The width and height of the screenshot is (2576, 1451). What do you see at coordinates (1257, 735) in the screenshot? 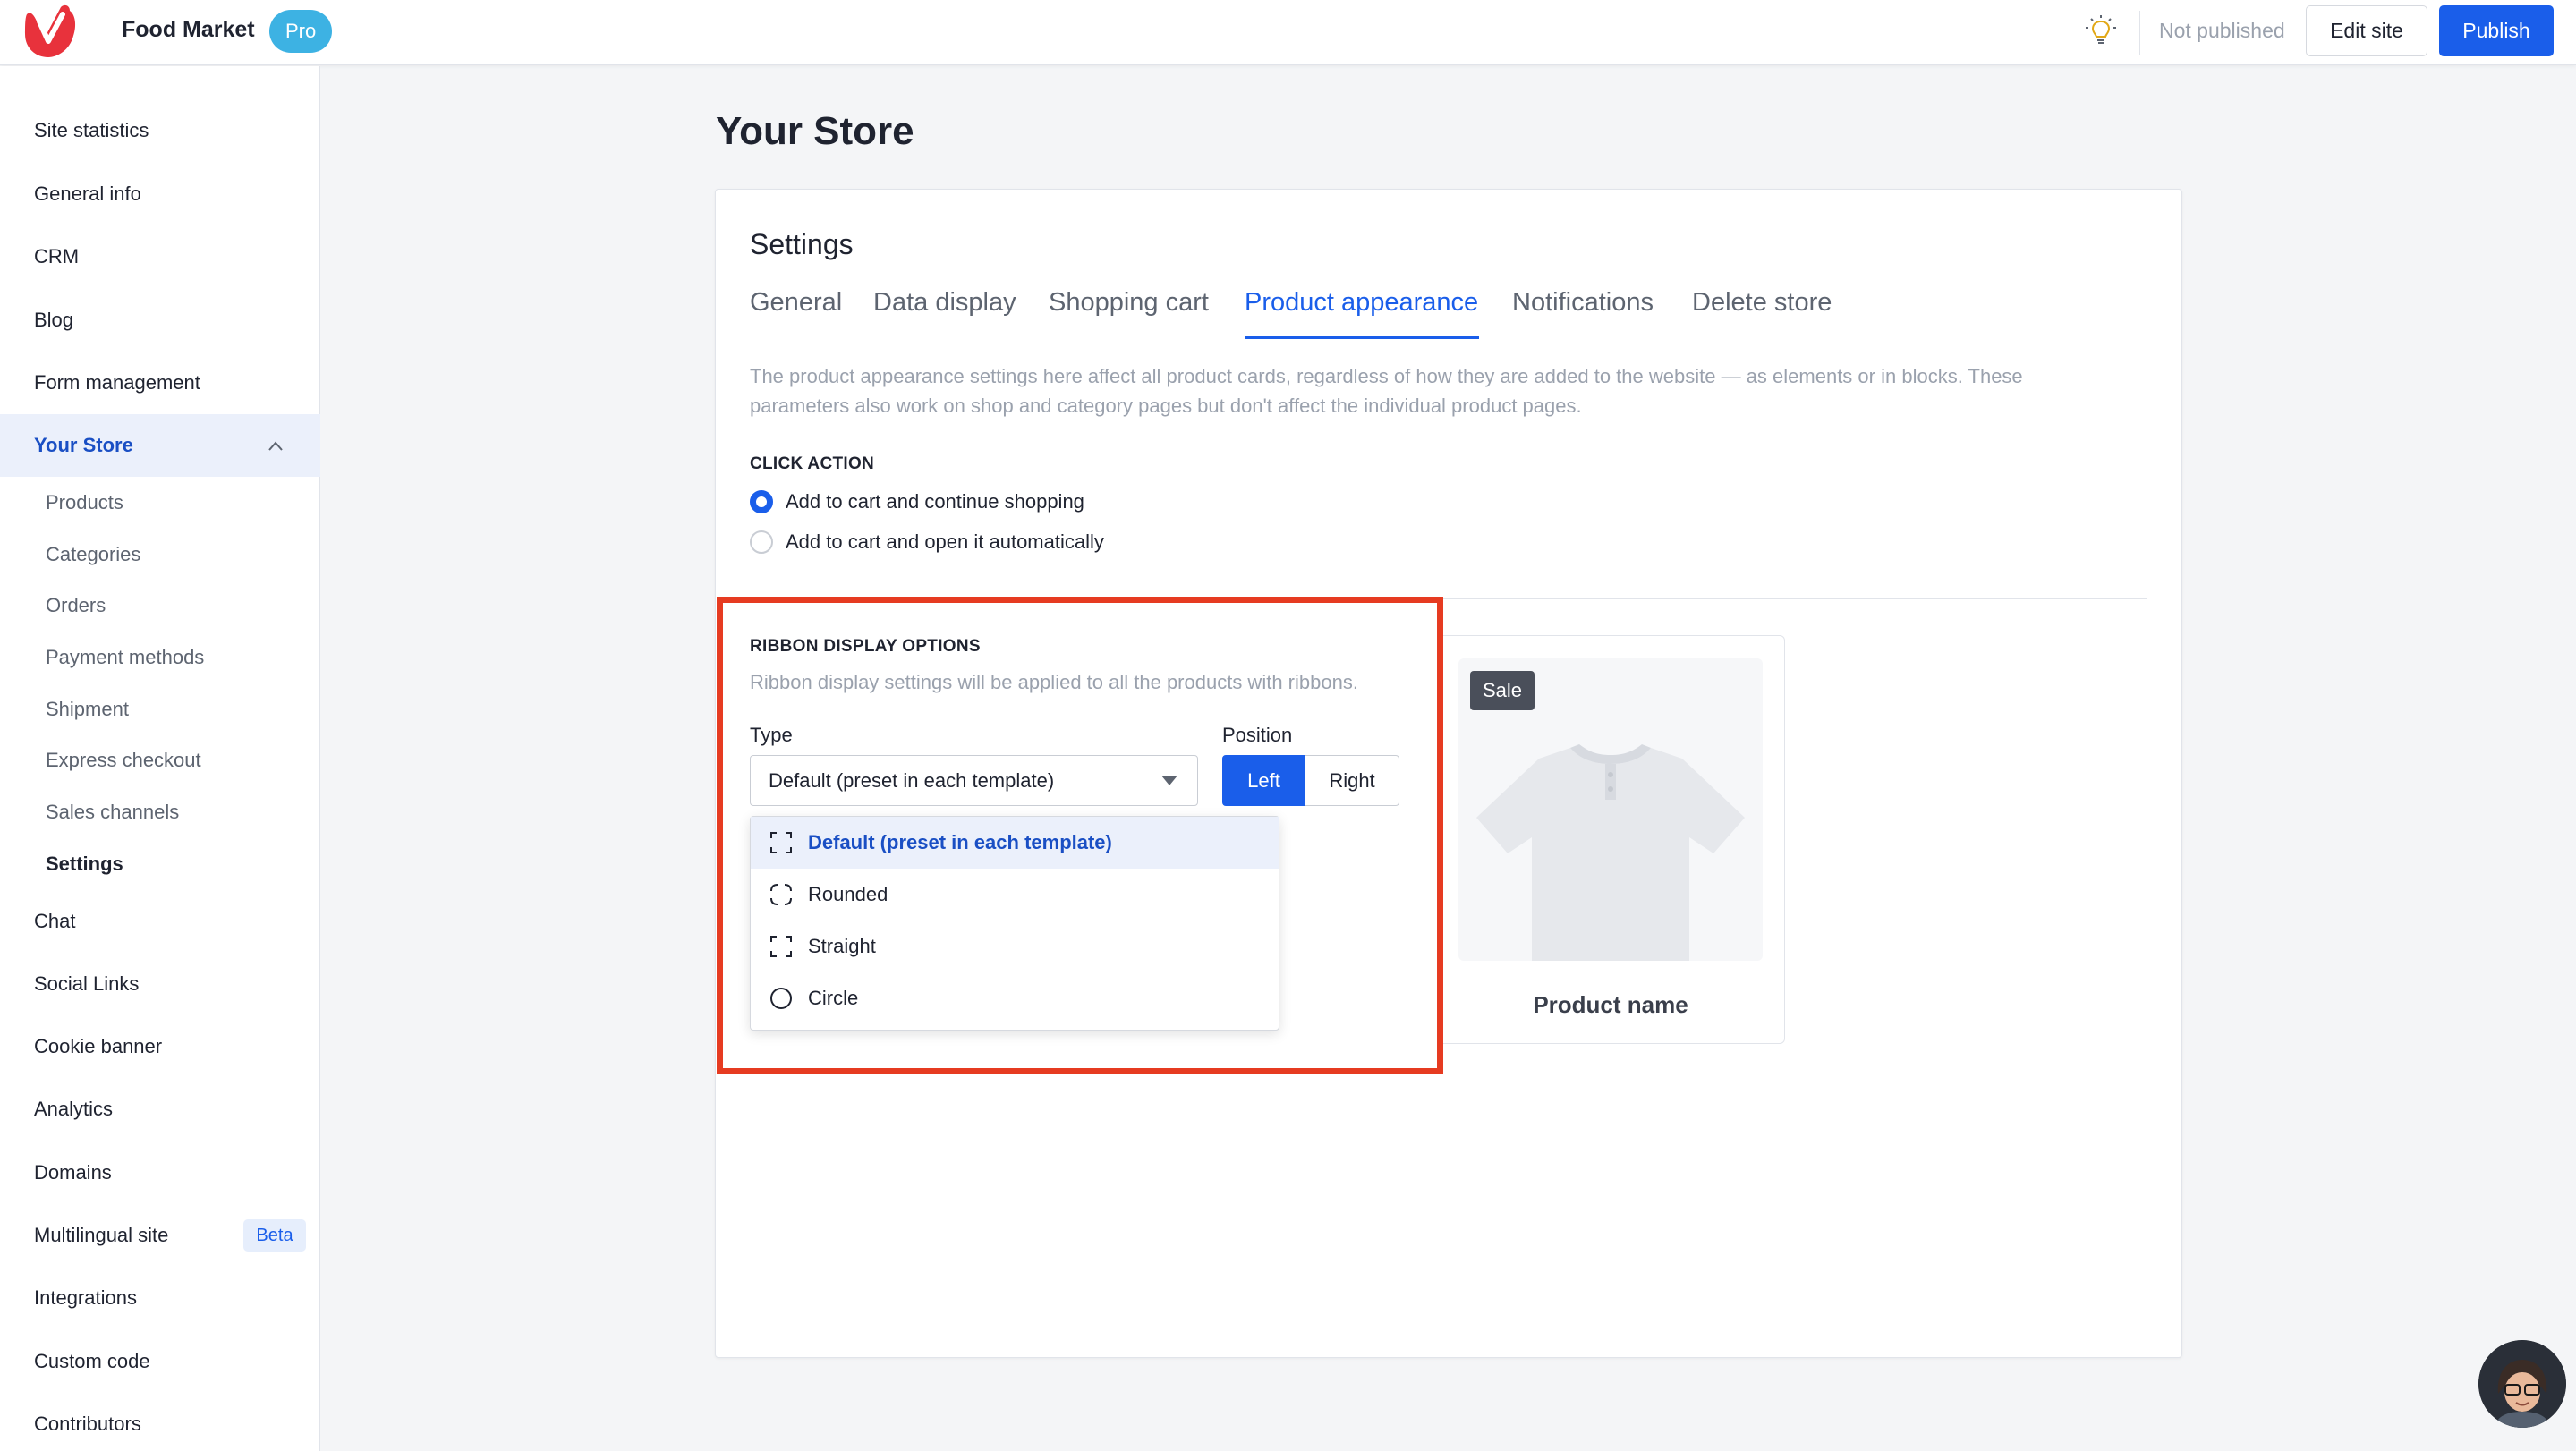
I see `position-label: Position` at bounding box center [1257, 735].